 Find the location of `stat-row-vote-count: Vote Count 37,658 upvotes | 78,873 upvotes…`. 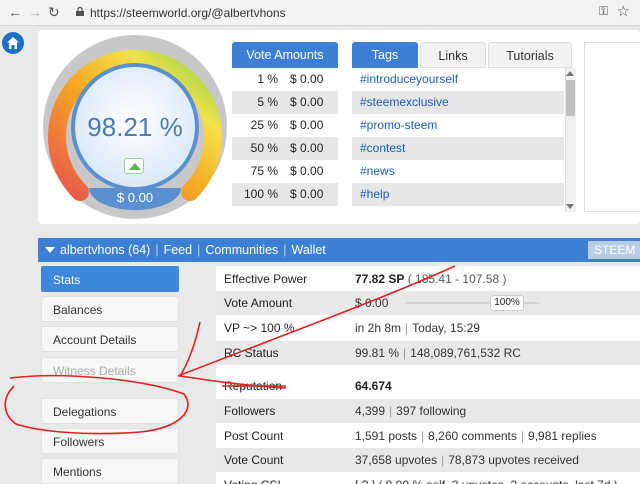

stat-row-vote-count: Vote Count 37,658 upvotes | 78,873 upvotes… is located at coordinates (428, 460).